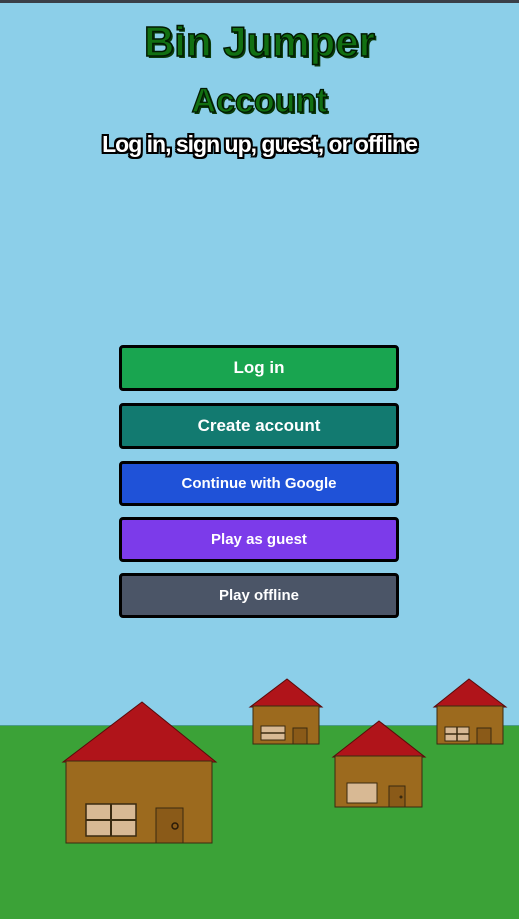 The image size is (519, 919). I want to click on tagline: Log in, sign up, guest, or offline, so click(260, 144).